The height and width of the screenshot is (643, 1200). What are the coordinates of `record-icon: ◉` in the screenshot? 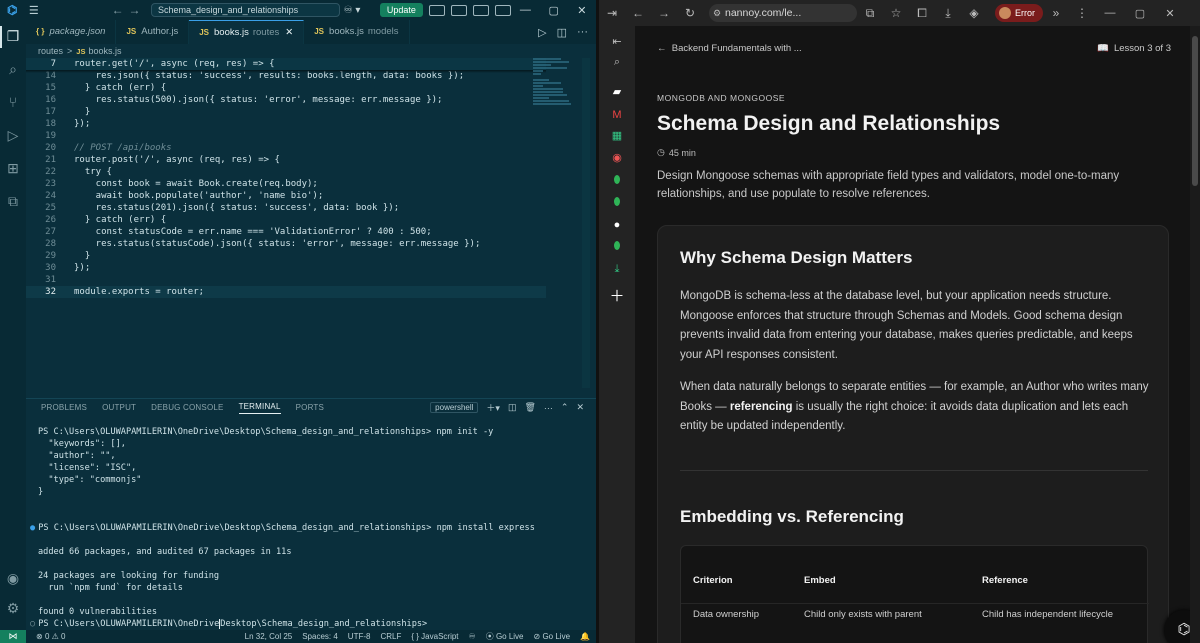 It's located at (617, 158).